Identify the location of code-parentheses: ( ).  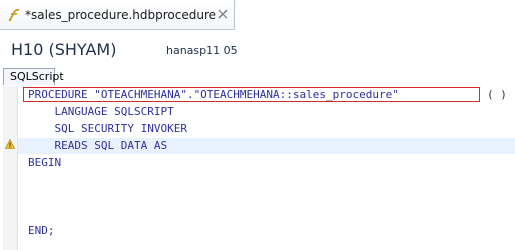
(497, 95).